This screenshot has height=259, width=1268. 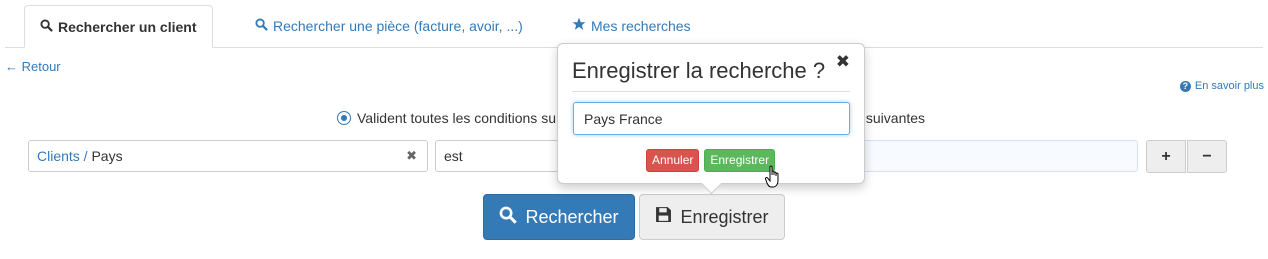 What do you see at coordinates (843, 62) in the screenshot?
I see `close-icon: ✖` at bounding box center [843, 62].